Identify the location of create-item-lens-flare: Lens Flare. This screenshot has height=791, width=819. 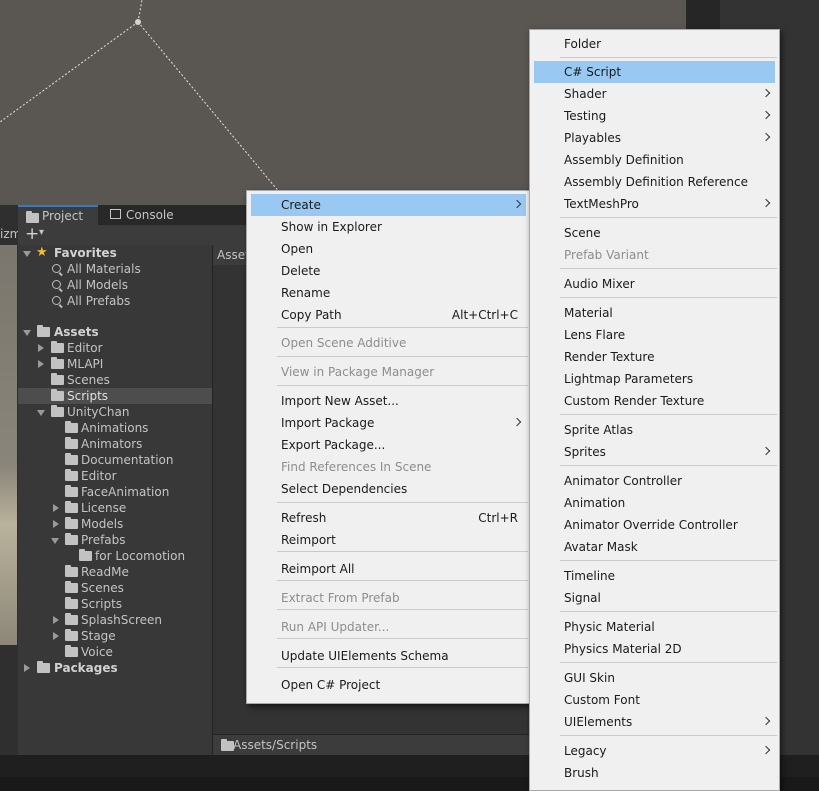
(654, 335).